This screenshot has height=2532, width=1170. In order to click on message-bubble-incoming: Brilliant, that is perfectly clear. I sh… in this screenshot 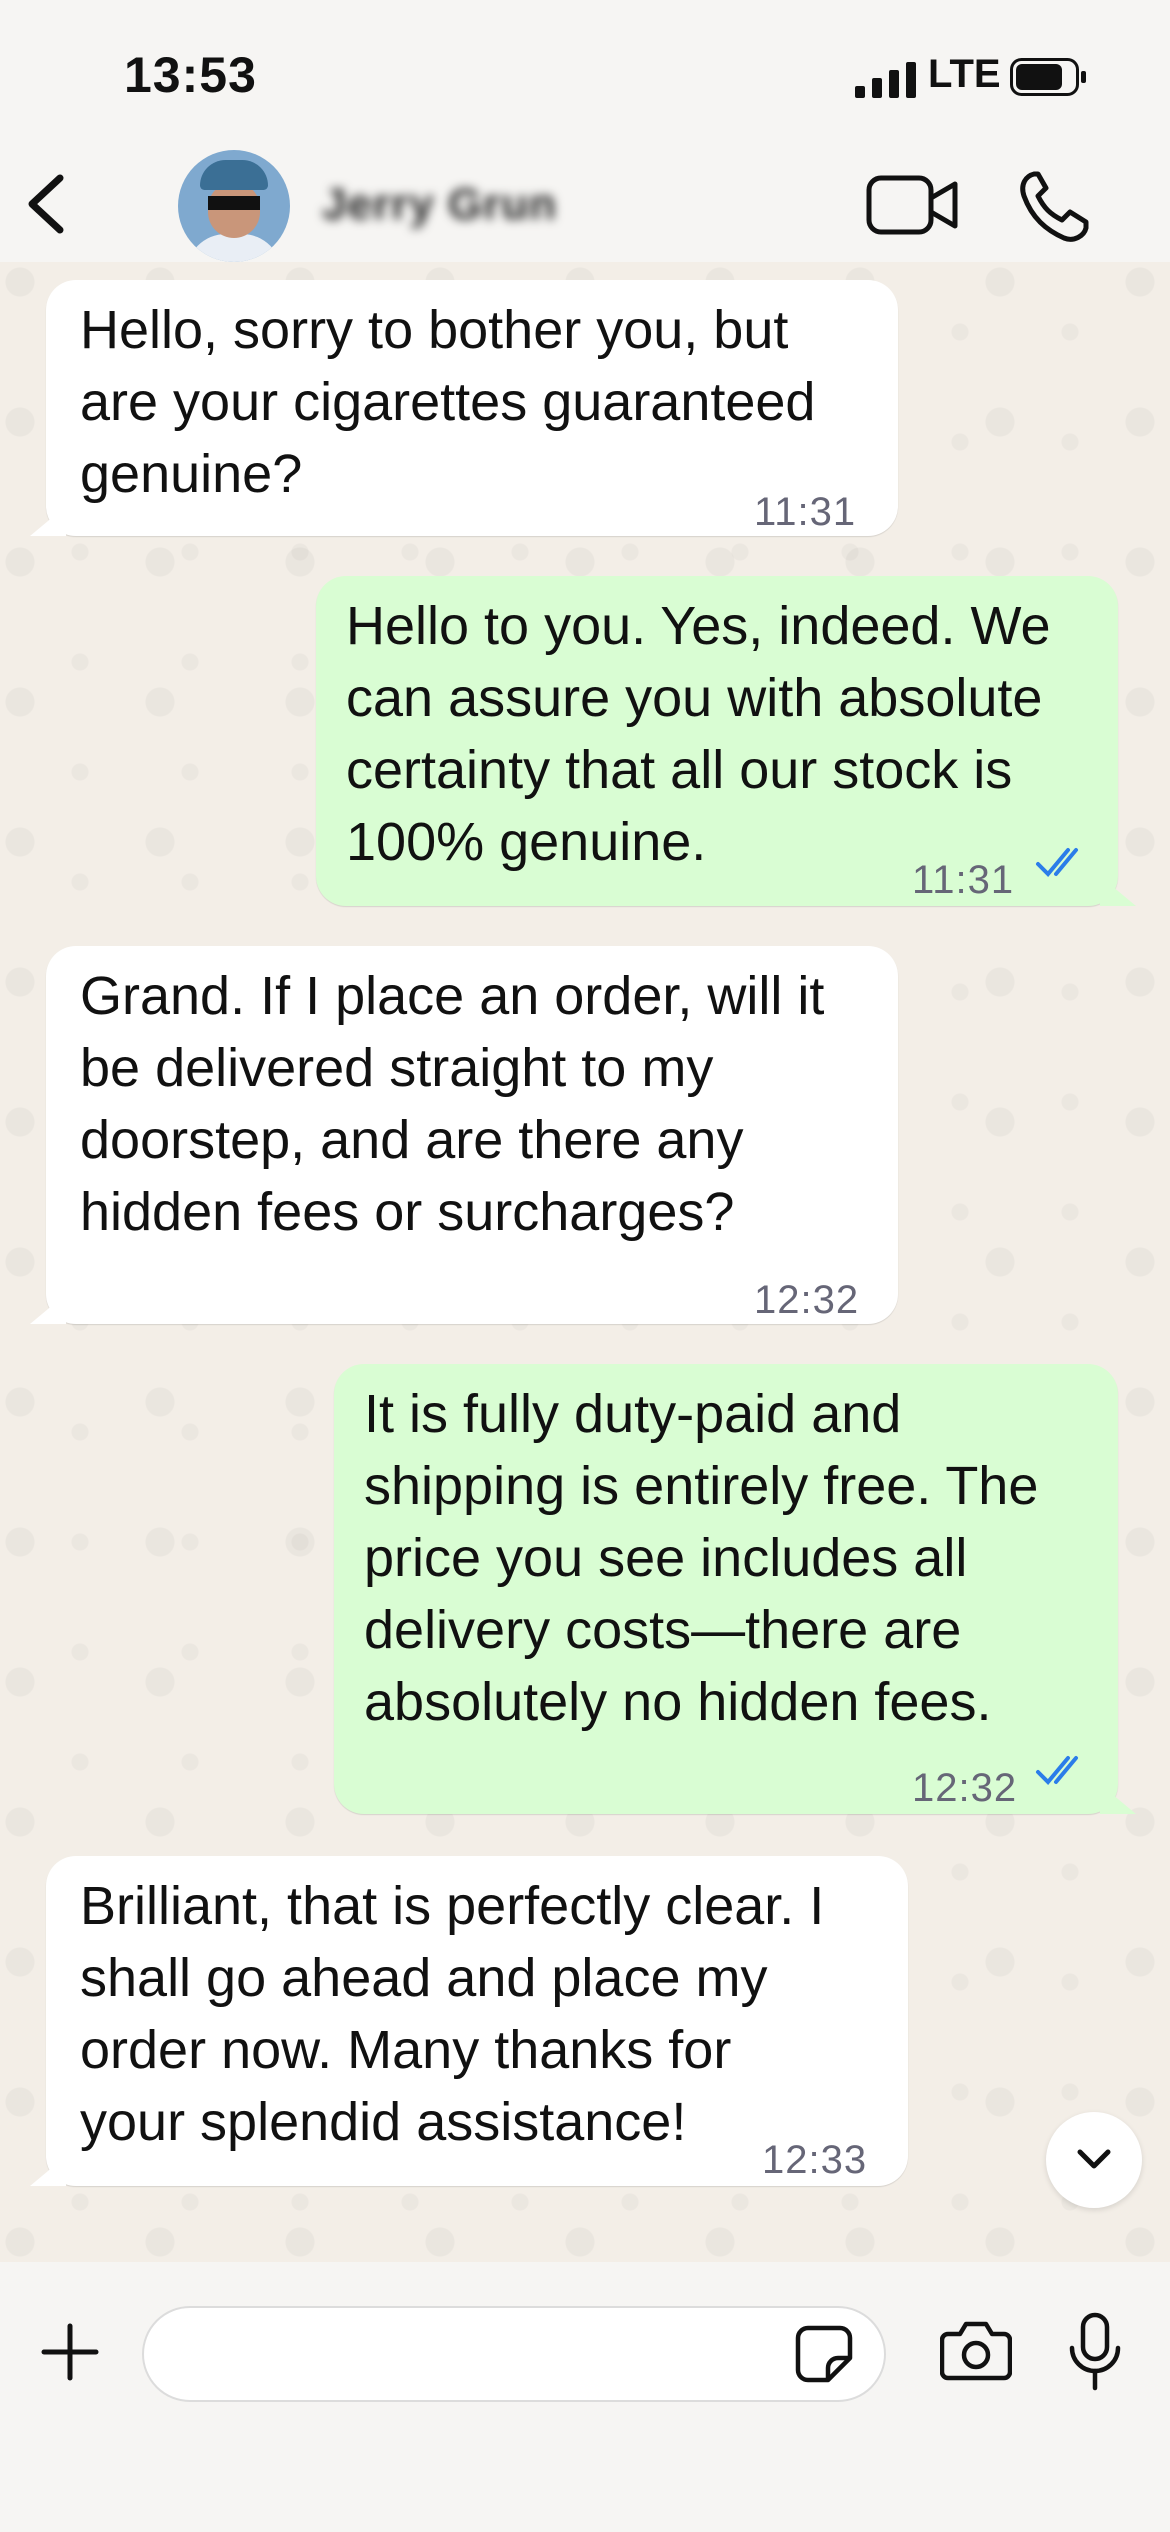, I will do `click(477, 2021)`.